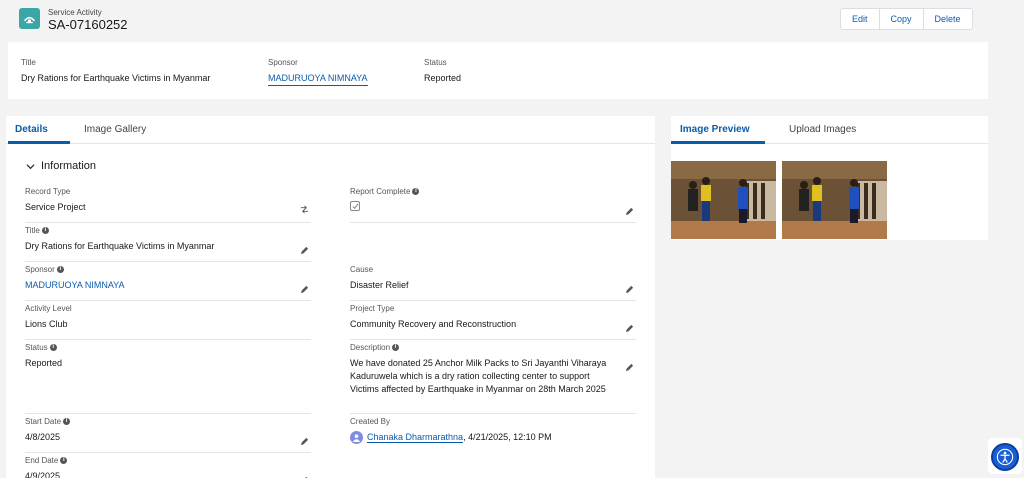  I want to click on record-actions: Edit Copy Delete, so click(906, 19).